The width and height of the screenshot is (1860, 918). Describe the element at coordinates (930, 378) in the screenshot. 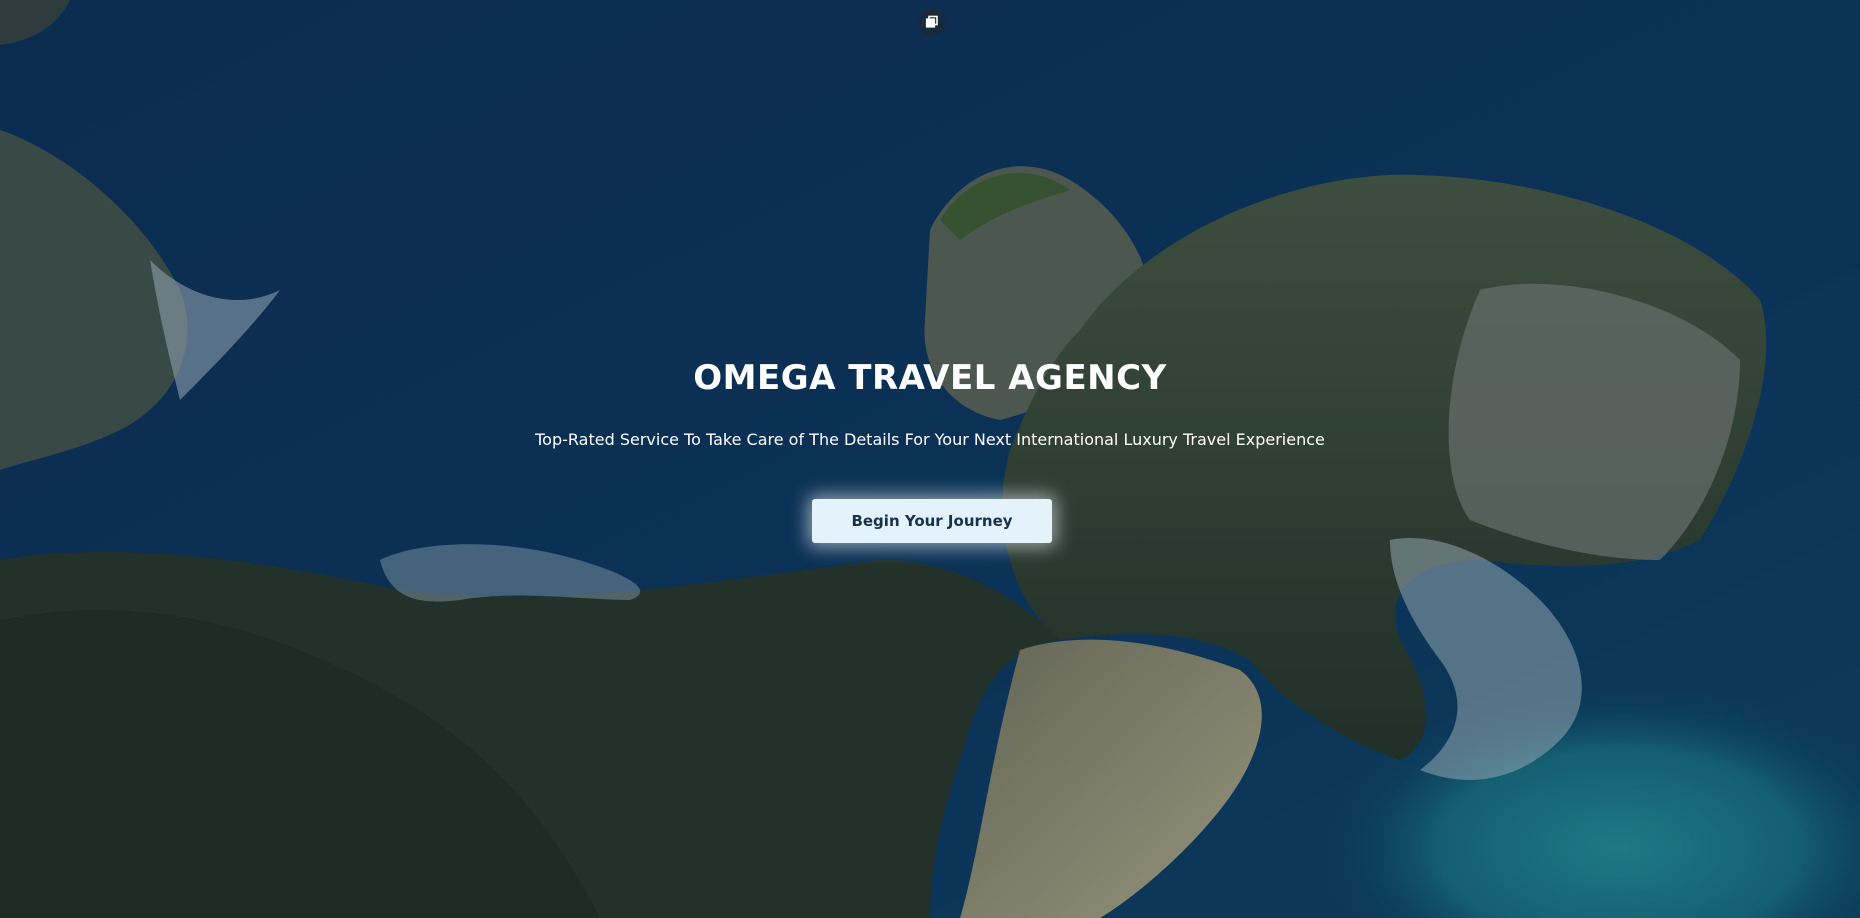

I see `hero-title: OMEGA TRAVEL AGENCY` at that location.